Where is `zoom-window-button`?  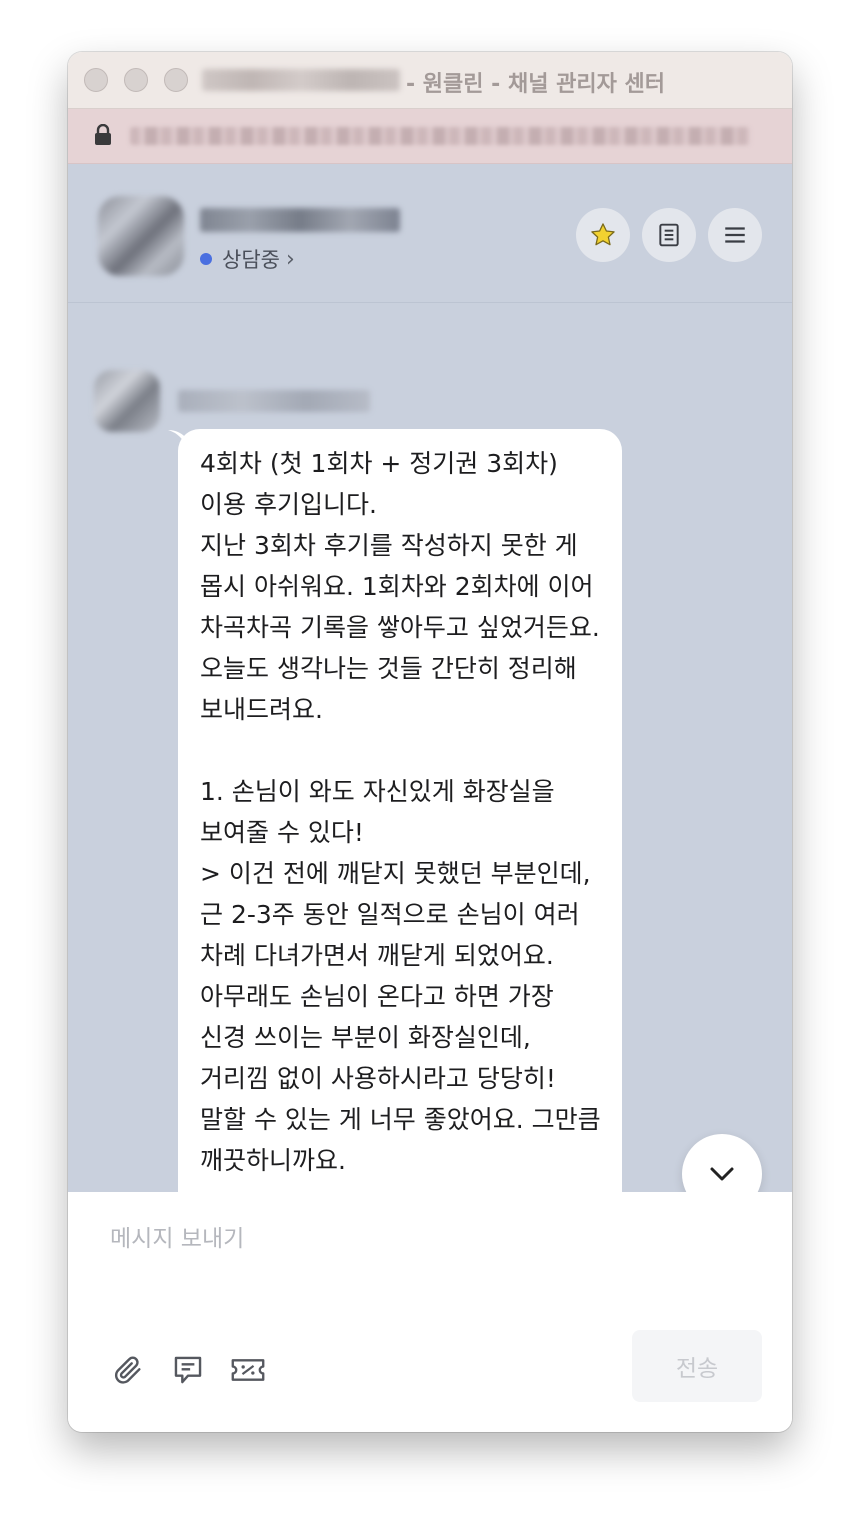
zoom-window-button is located at coordinates (176, 80).